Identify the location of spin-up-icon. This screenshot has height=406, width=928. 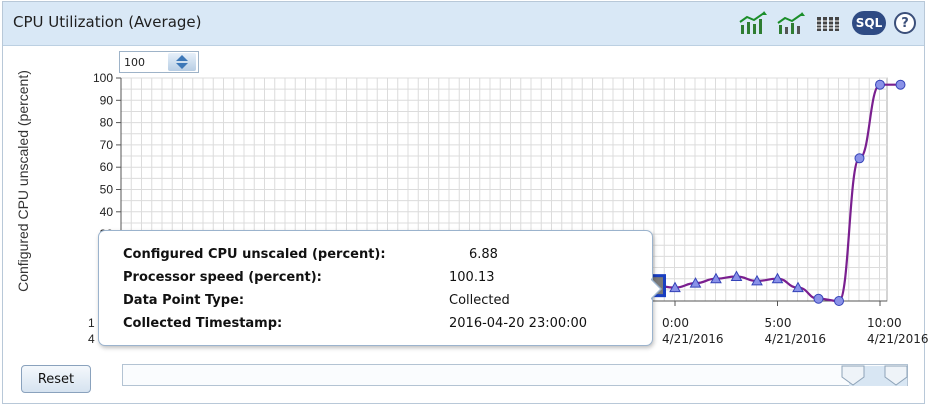
(182, 58).